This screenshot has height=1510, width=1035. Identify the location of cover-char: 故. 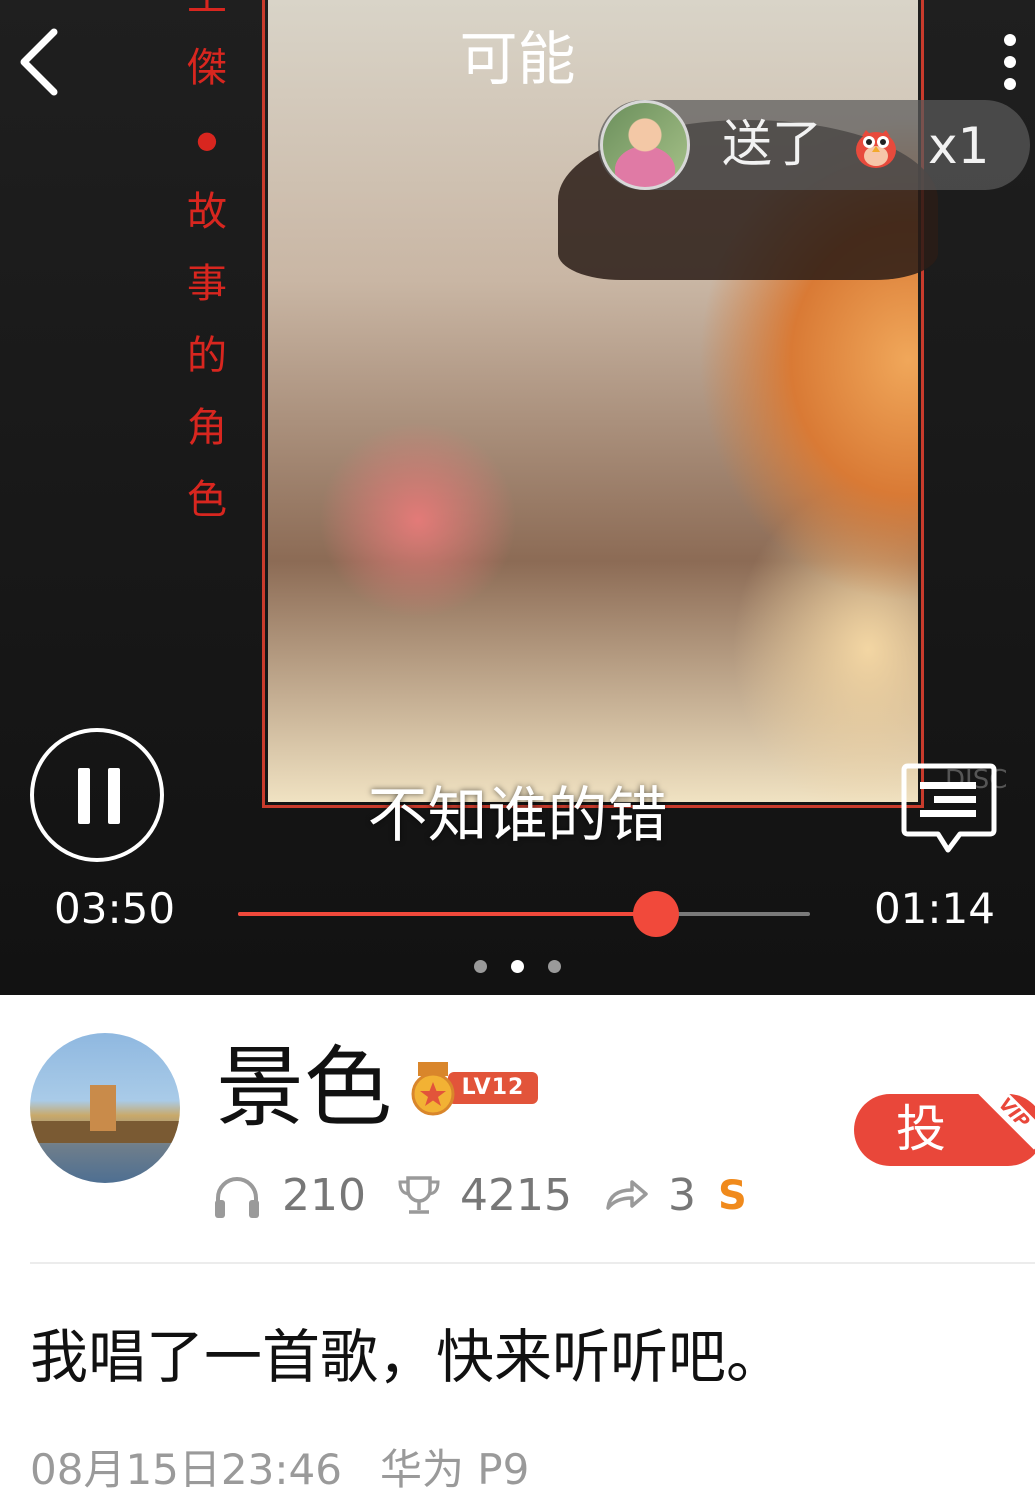
(207, 212).